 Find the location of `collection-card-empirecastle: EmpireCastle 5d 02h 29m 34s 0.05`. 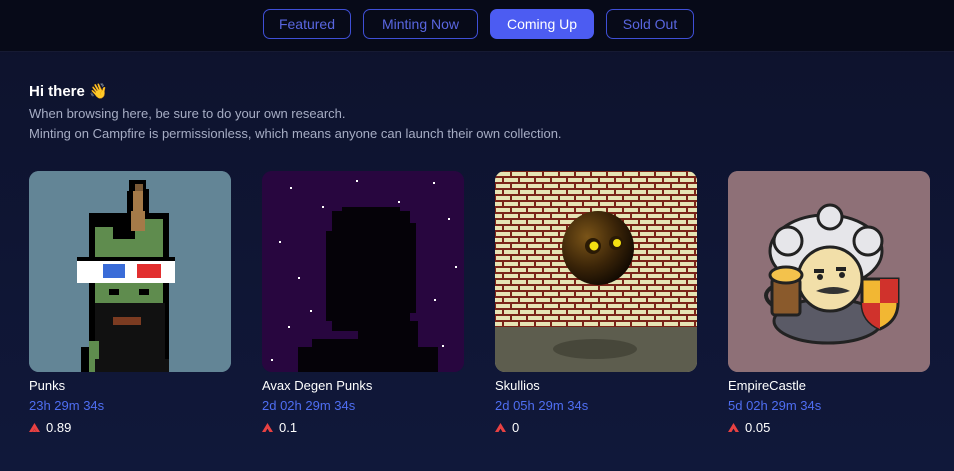

collection-card-empirecastle: EmpireCastle 5d 02h 29m 34s 0.05 is located at coordinates (829, 303).